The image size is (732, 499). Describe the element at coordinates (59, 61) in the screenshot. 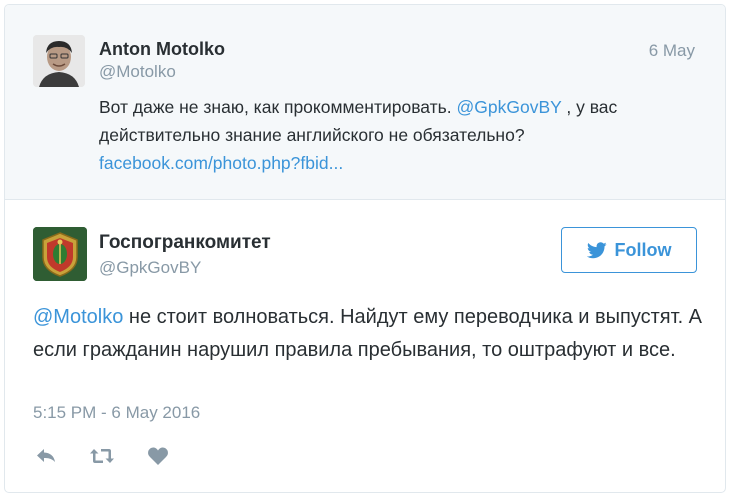

I see `avatar-anton-motolko` at that location.